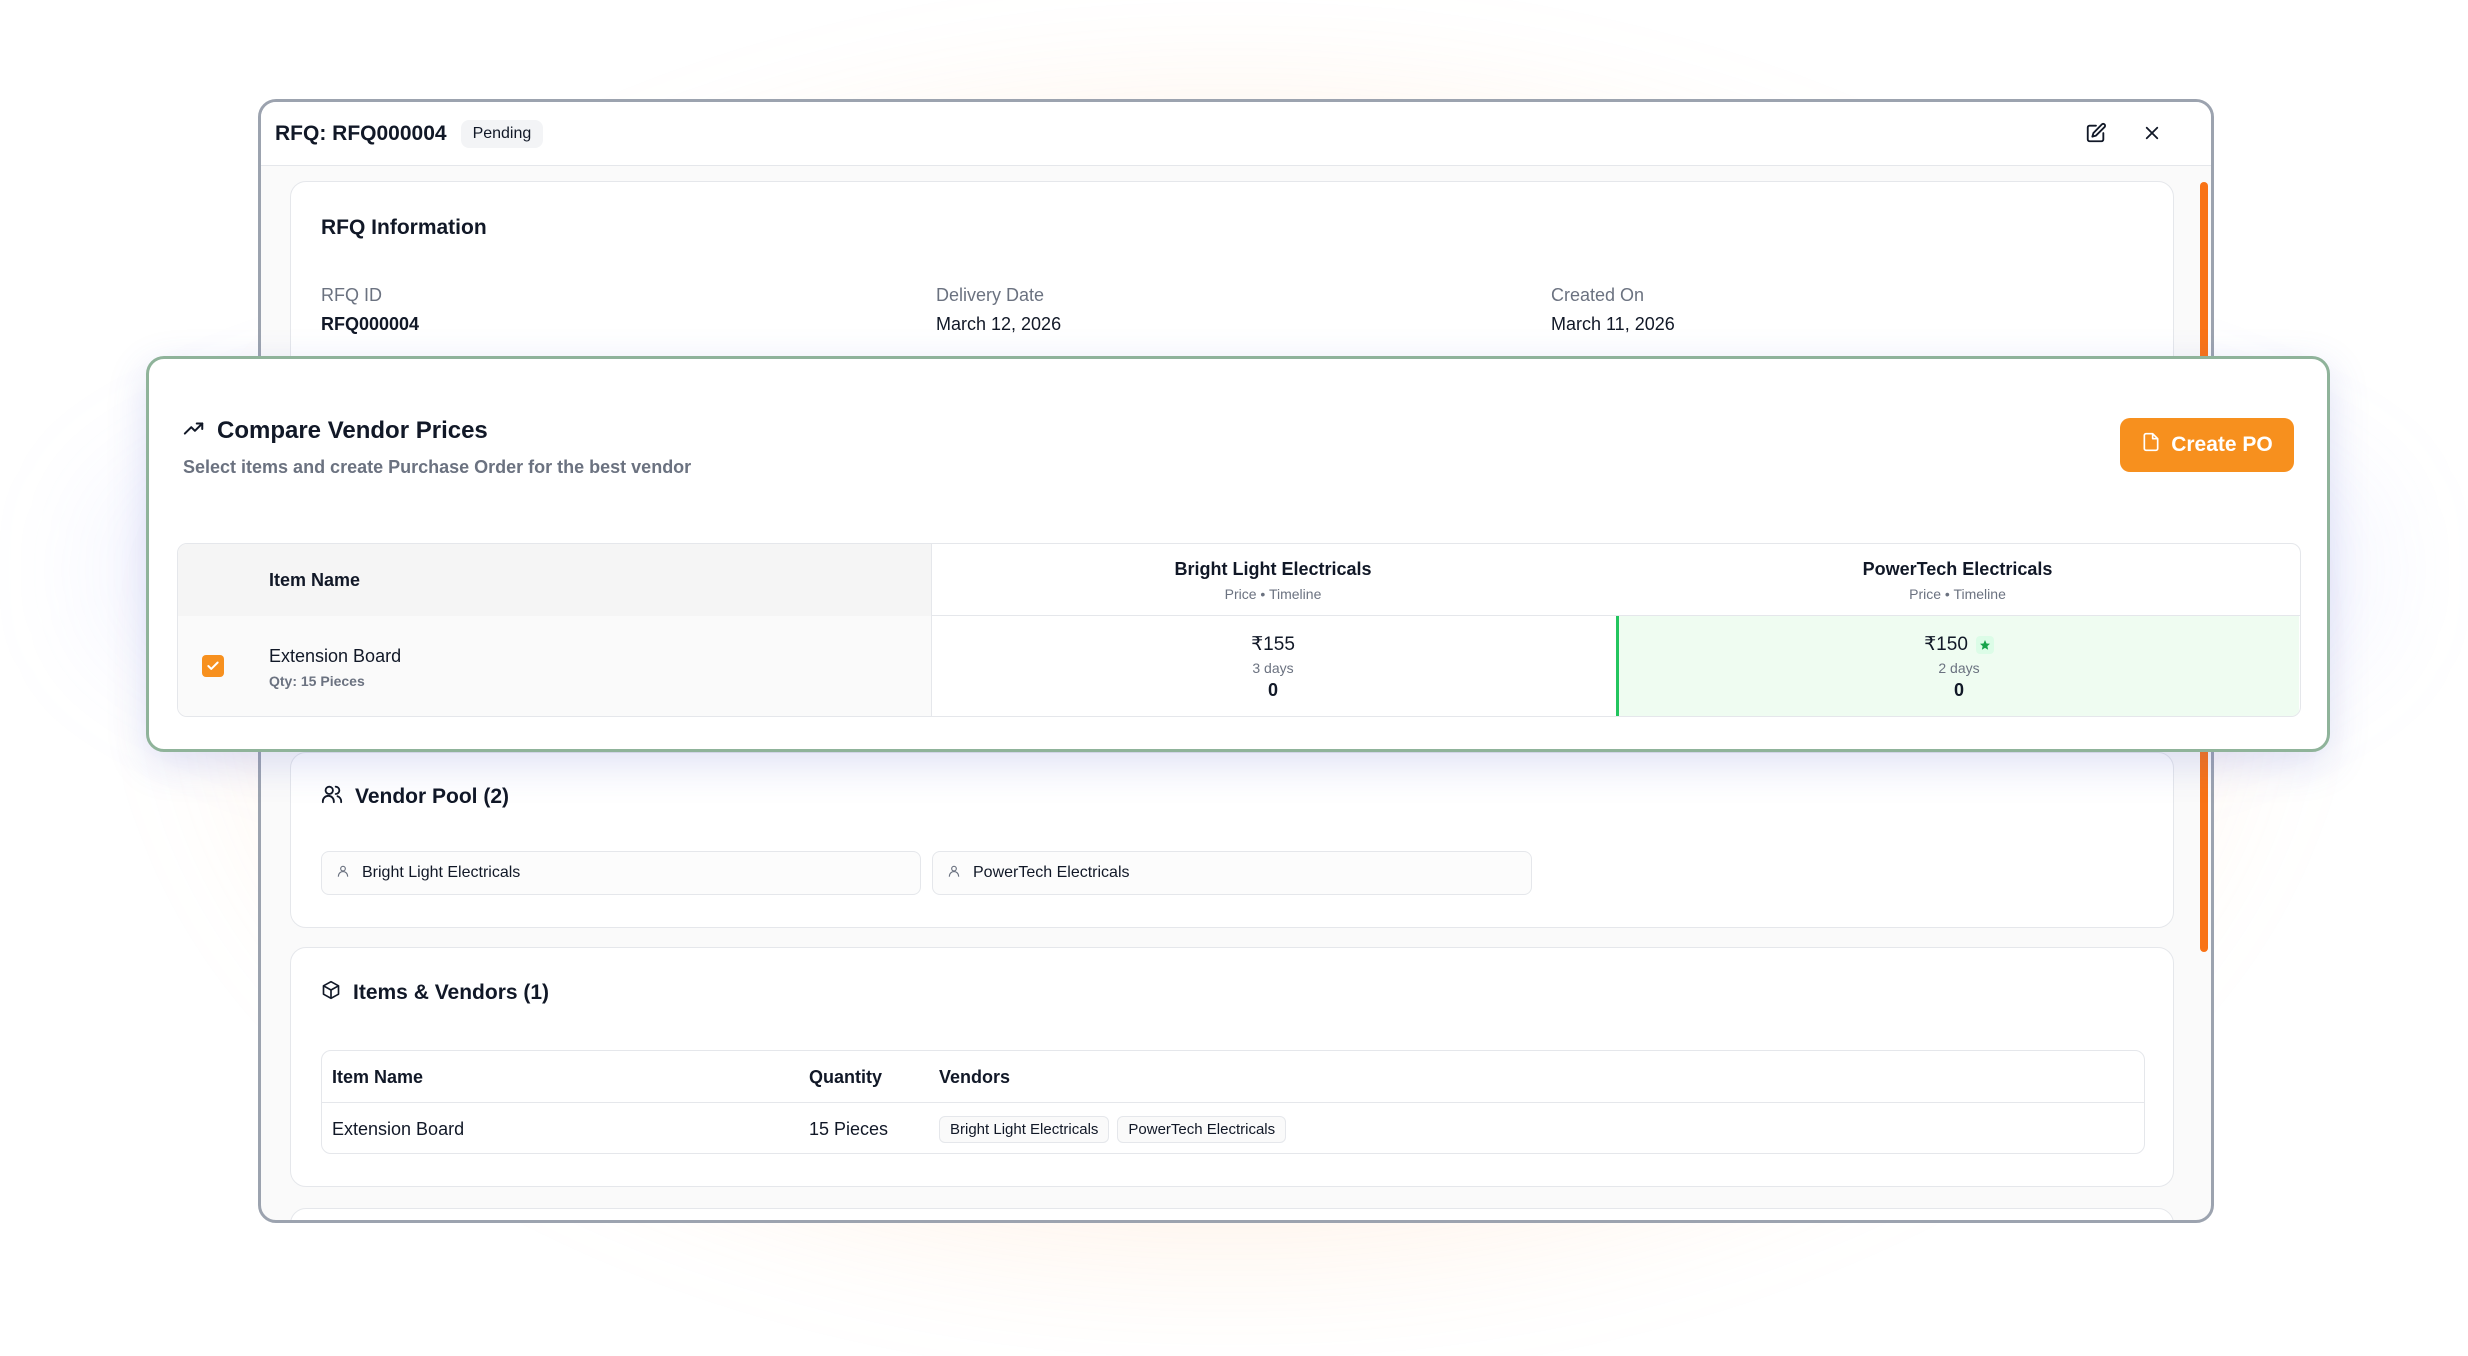  Describe the element at coordinates (975, 1076) in the screenshot. I see `column-header-vendors: Vendors` at that location.